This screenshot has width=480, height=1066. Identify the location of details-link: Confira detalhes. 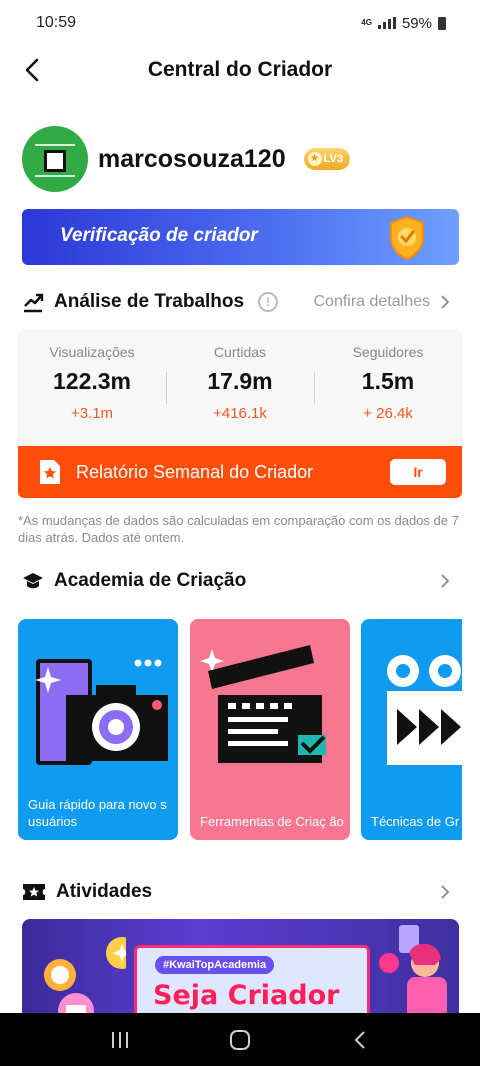
(382, 302).